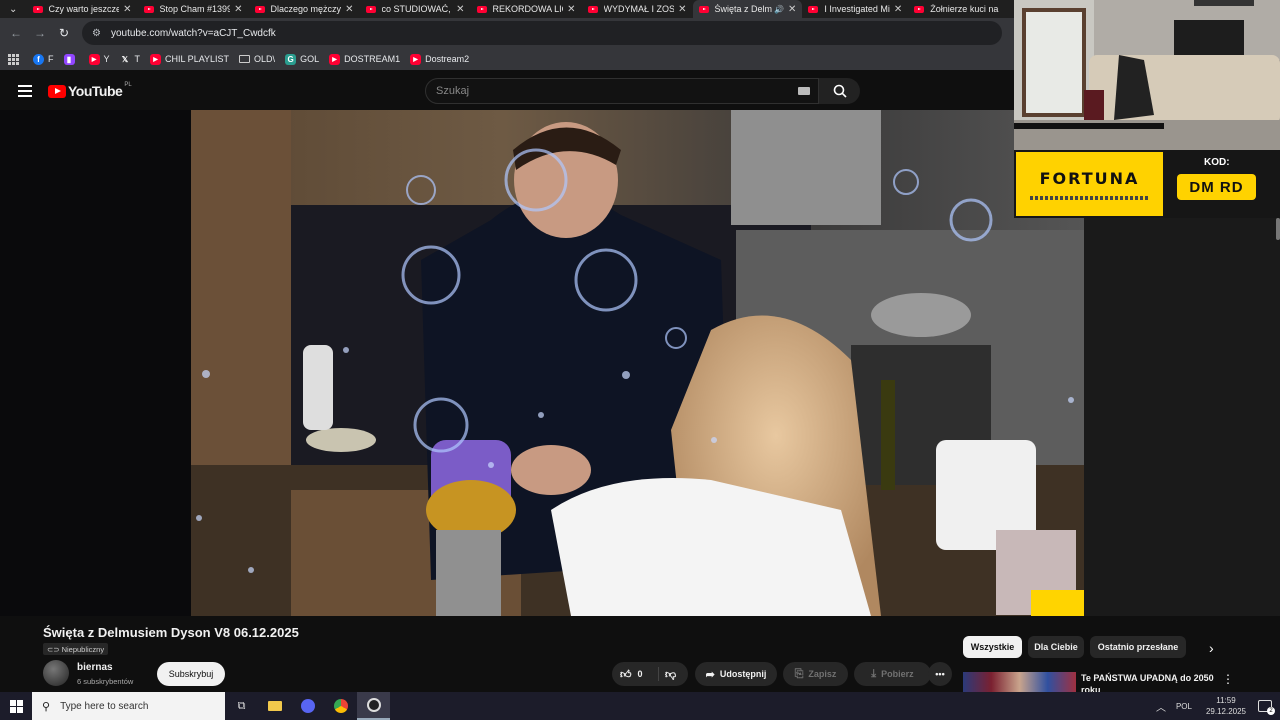  Describe the element at coordinates (56, 673) in the screenshot. I see `channel-avatar` at that location.